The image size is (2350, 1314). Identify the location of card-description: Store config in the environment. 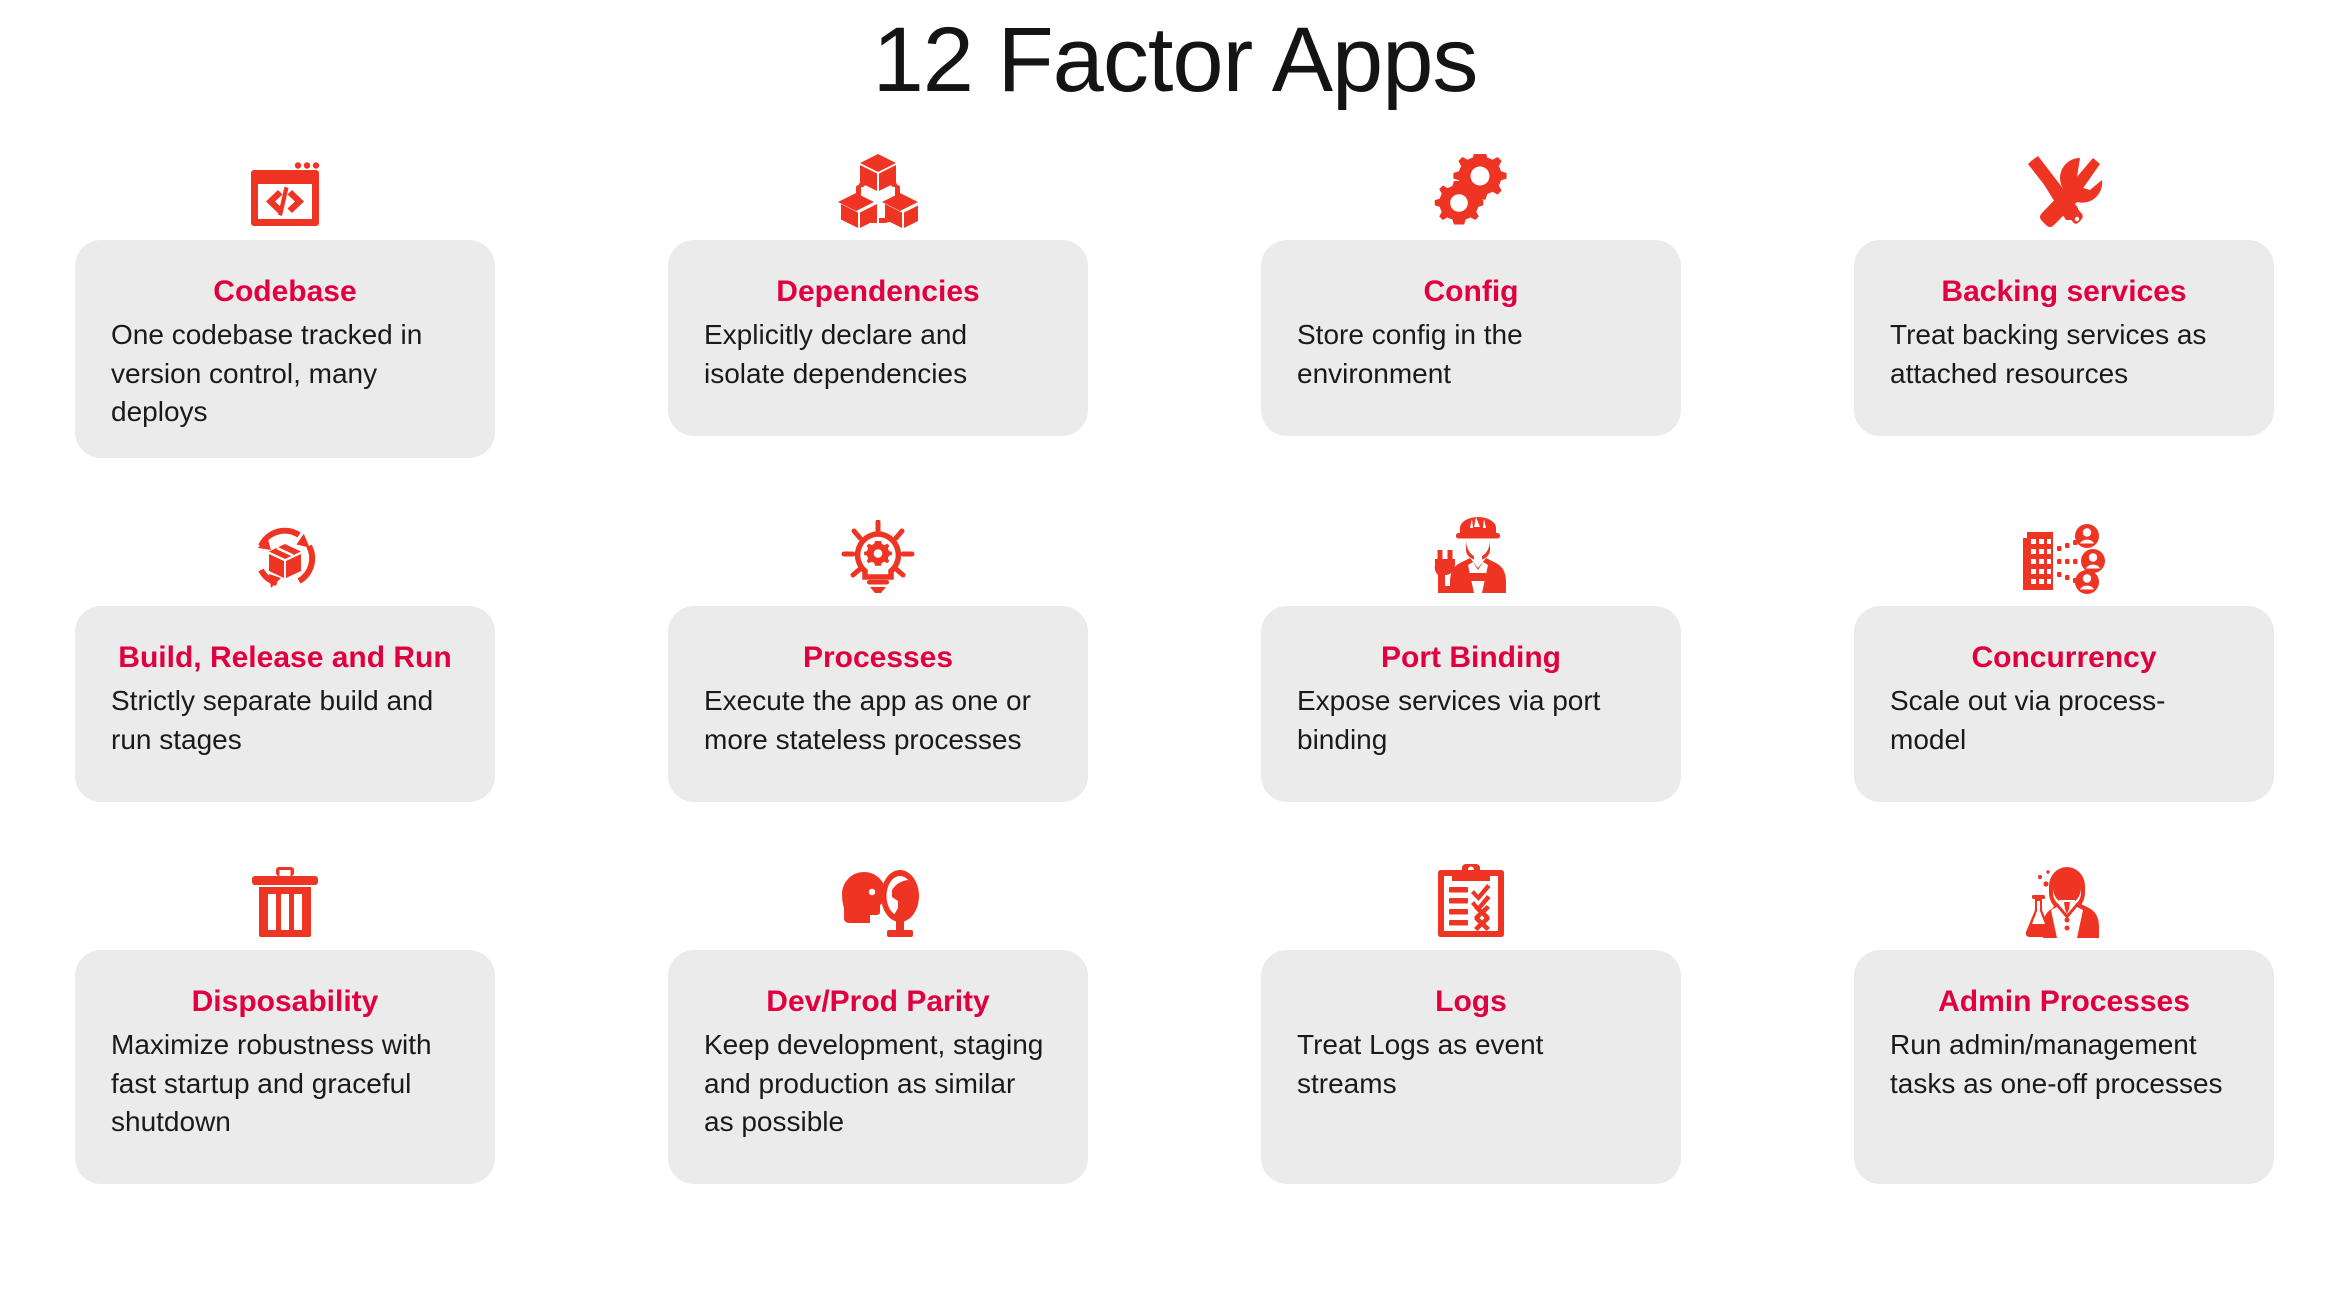
(1410, 354).